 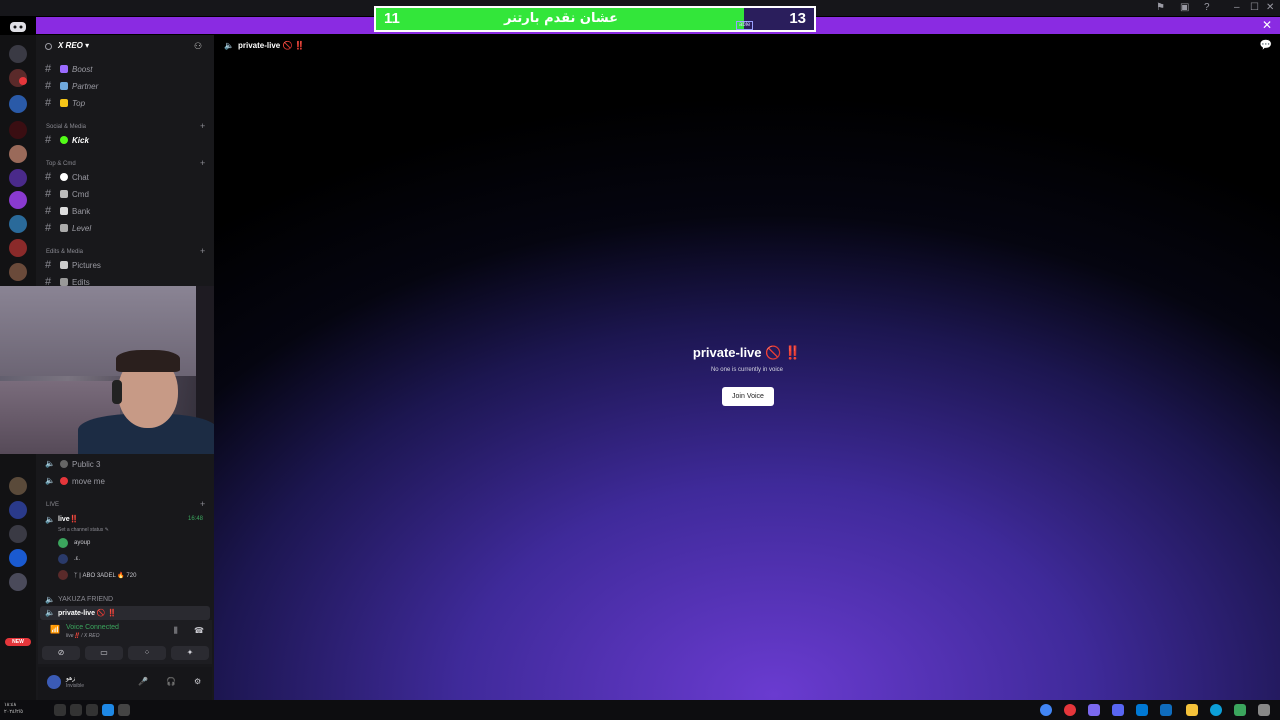 I want to click on channel-boost: # Boost, so click(x=125, y=70).